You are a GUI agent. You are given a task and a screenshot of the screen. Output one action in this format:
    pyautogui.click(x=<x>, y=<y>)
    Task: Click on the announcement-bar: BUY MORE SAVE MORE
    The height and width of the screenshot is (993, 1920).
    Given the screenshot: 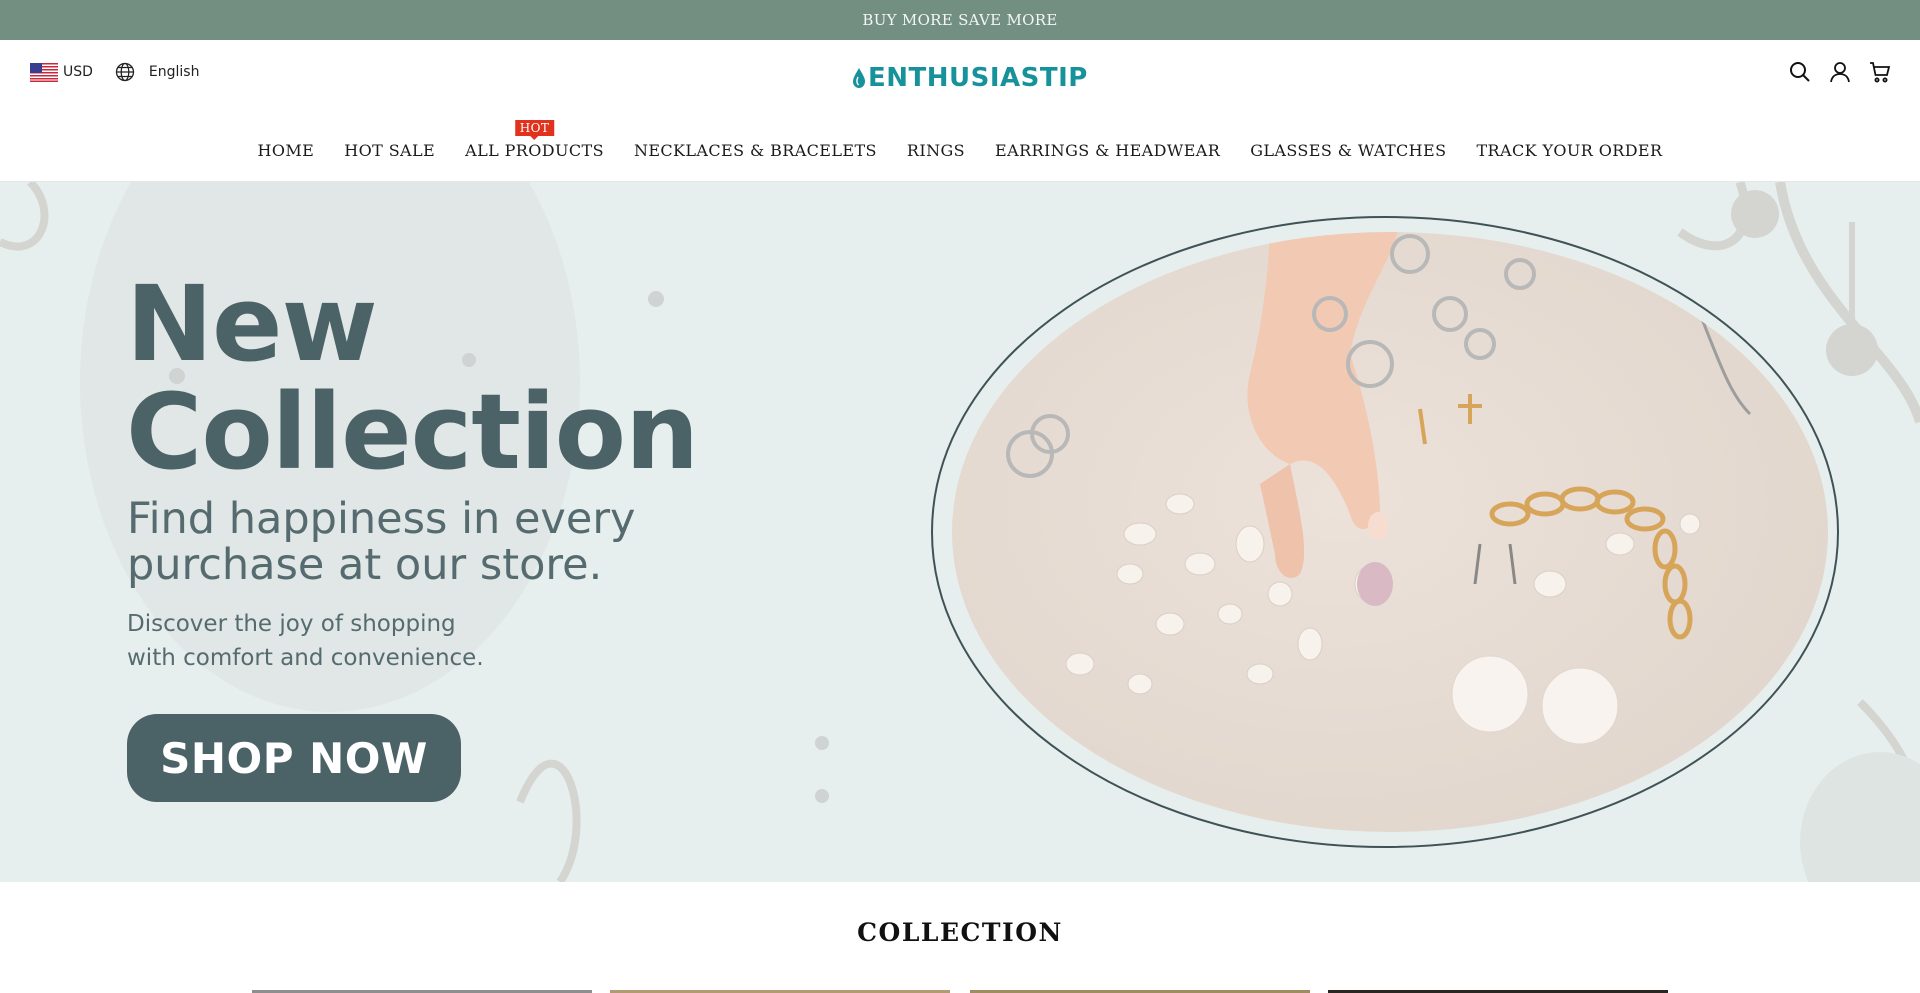 What is the action you would take?
    pyautogui.click(x=960, y=20)
    